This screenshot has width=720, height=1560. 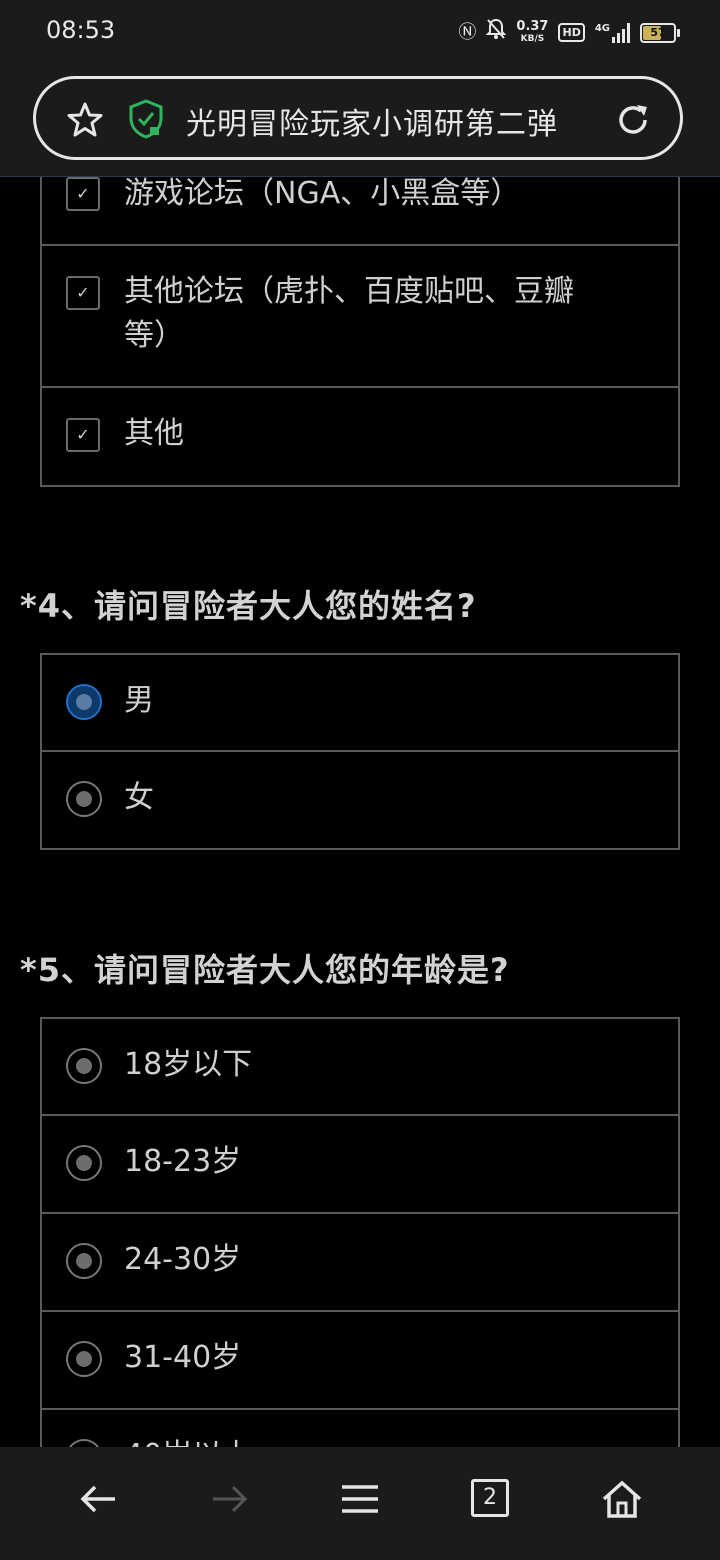 I want to click on battery-icon: 57, so click(x=660, y=32).